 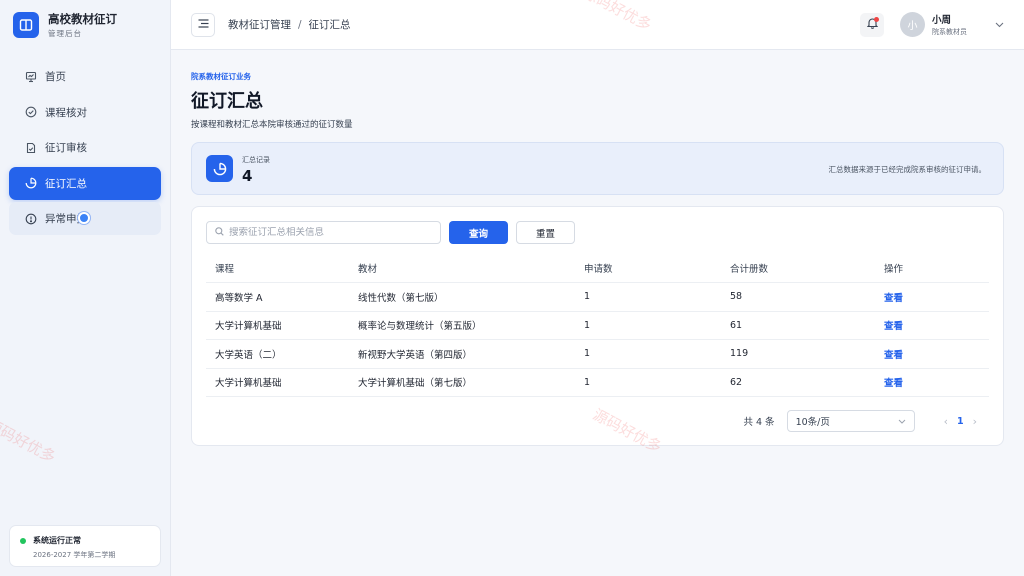 I want to click on sidebar-item-course-check: 课程核对, so click(x=85, y=112).